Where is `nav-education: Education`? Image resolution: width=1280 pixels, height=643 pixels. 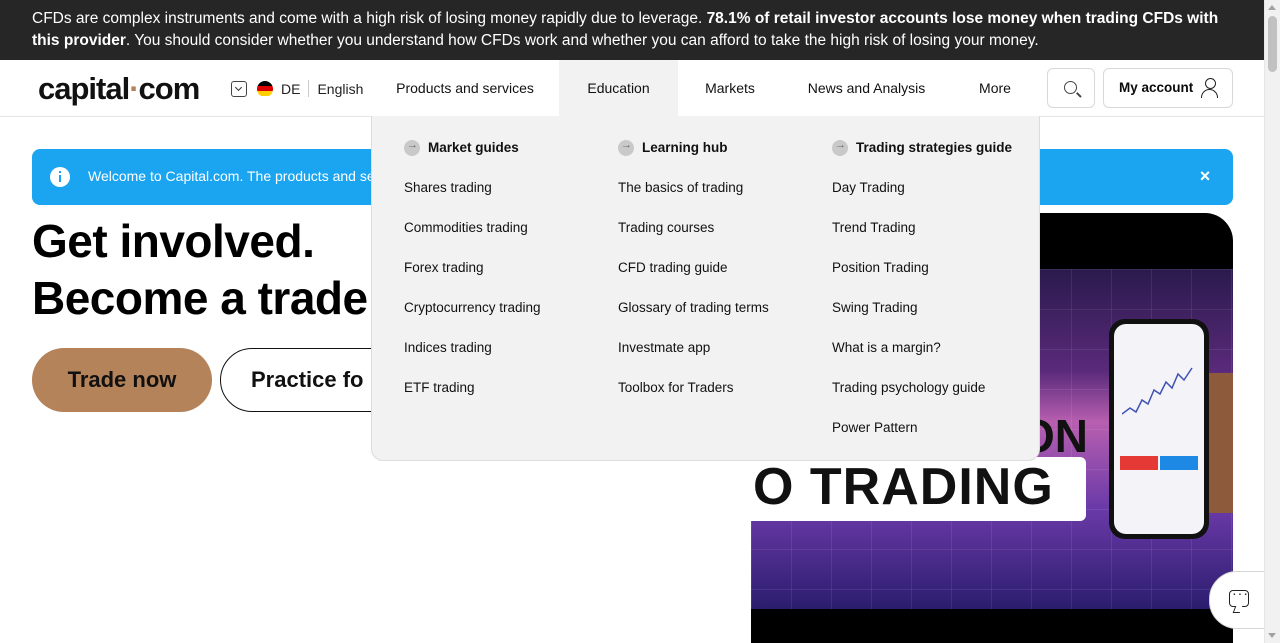 nav-education: Education is located at coordinates (618, 88).